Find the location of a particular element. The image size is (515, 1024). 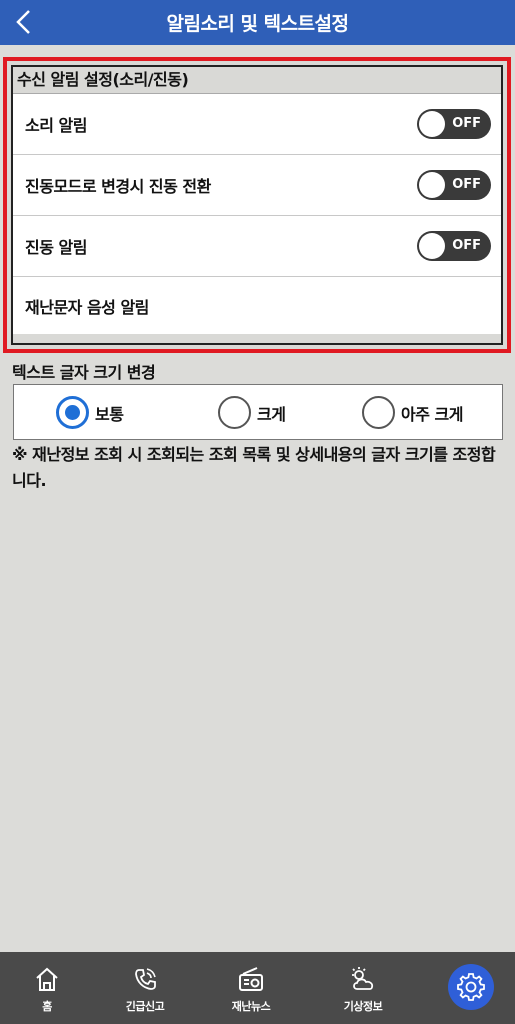

vibrate-switch-toggle: OFF is located at coordinates (454, 185).